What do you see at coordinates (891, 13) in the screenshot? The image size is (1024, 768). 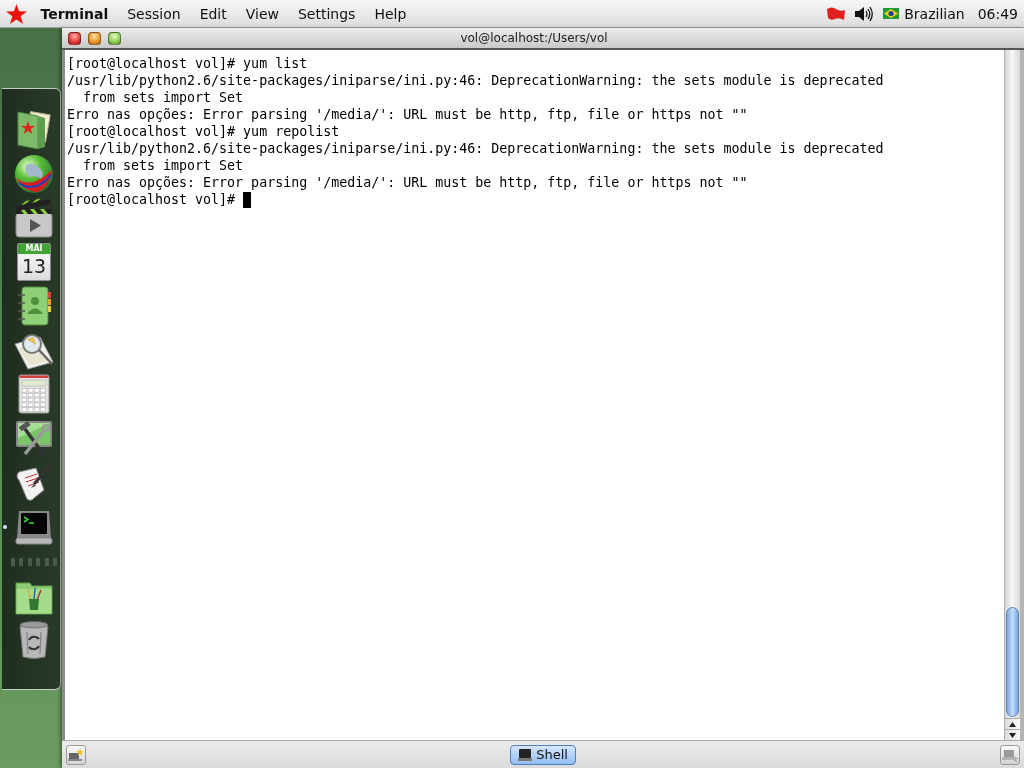 I see `country-flag-icon` at bounding box center [891, 13].